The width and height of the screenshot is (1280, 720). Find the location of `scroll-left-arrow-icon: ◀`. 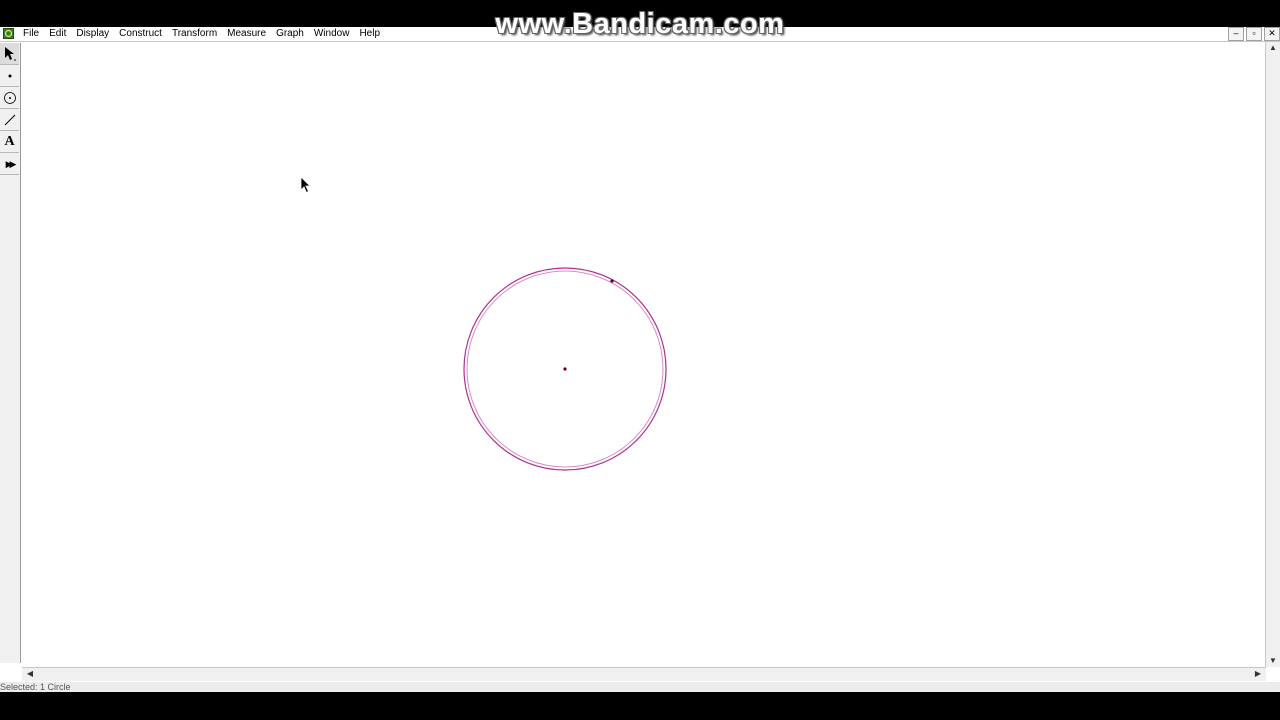

scroll-left-arrow-icon: ◀ is located at coordinates (30, 674).